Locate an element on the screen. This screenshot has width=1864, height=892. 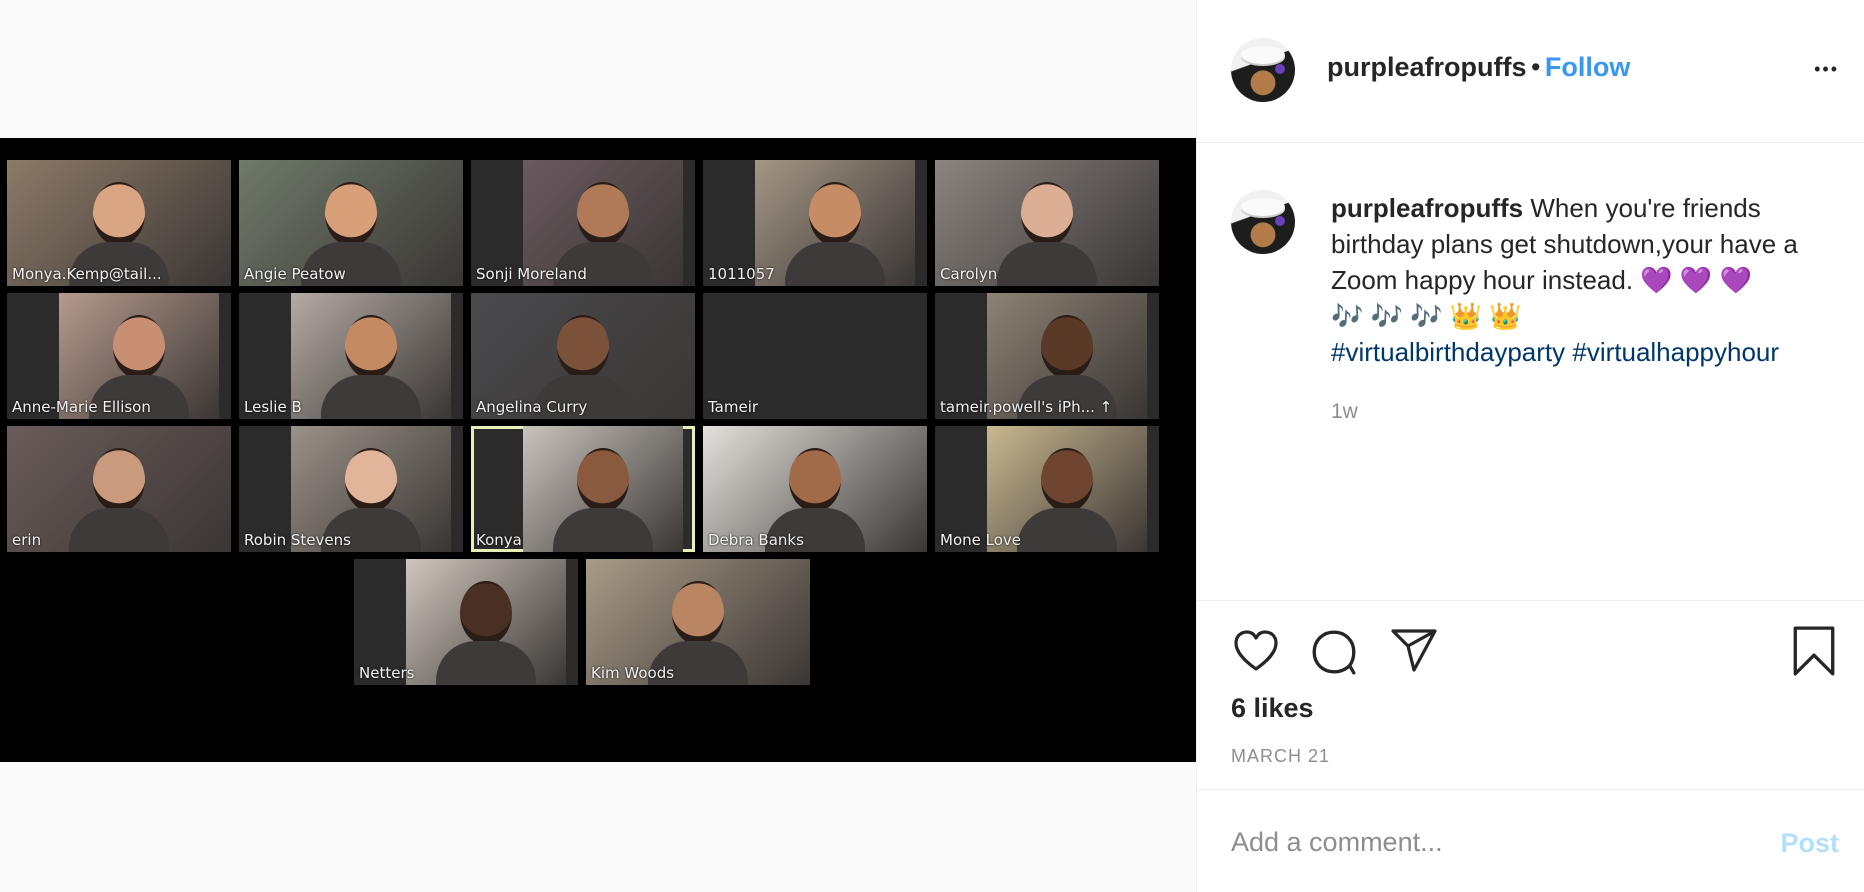
zoom-participant-tile: erin is located at coordinates (119, 489).